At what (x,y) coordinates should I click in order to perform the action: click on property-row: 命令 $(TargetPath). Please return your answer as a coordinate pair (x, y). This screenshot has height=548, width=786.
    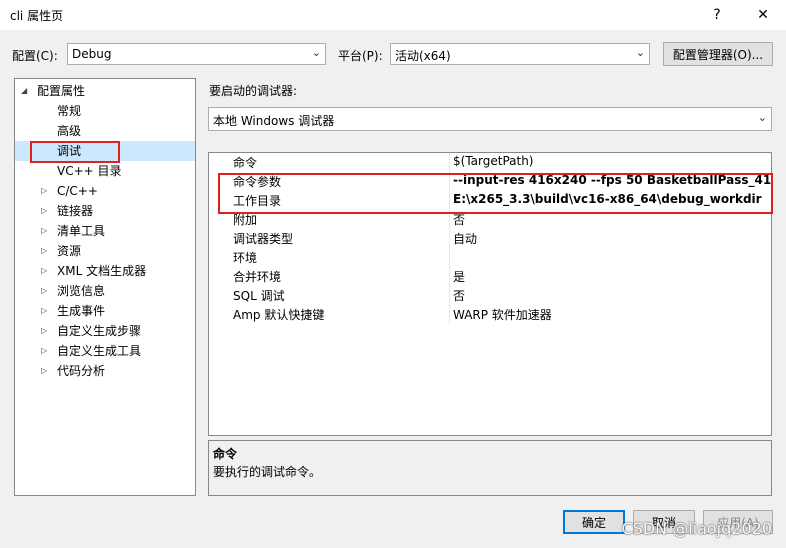
    Looking at the image, I should click on (490, 162).